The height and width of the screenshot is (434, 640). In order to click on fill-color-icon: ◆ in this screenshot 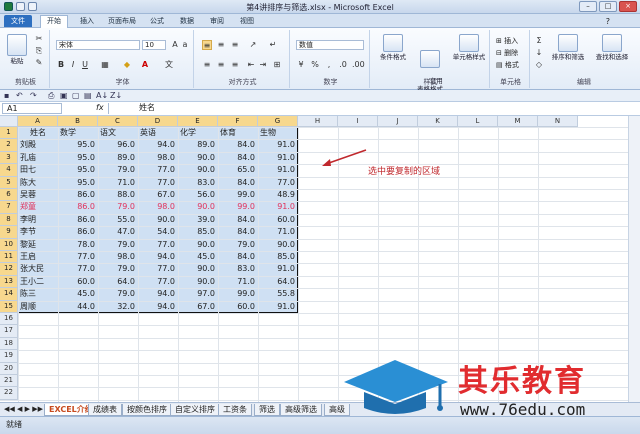, I will do `click(127, 65)`.